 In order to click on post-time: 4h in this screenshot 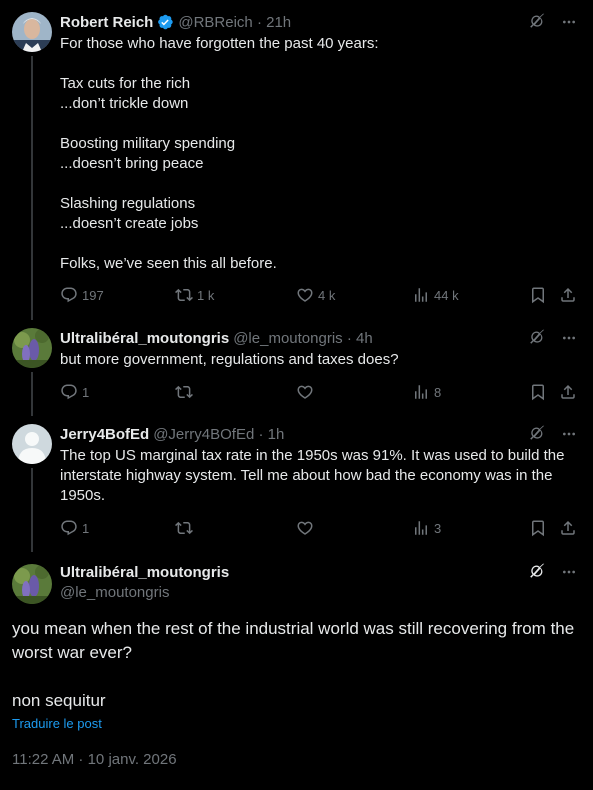, I will do `click(364, 338)`.